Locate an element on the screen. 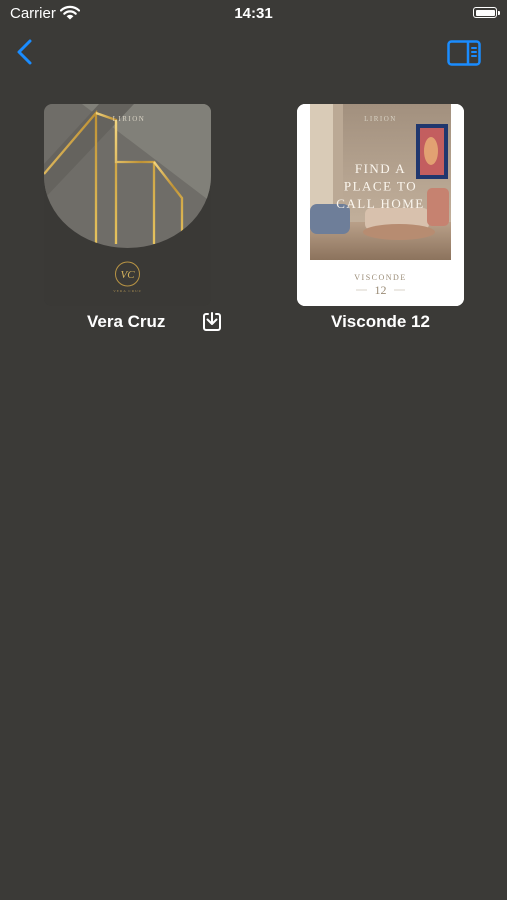 This screenshot has height=900, width=507. cover-caption: VERA CRUZ is located at coordinates (127, 291).